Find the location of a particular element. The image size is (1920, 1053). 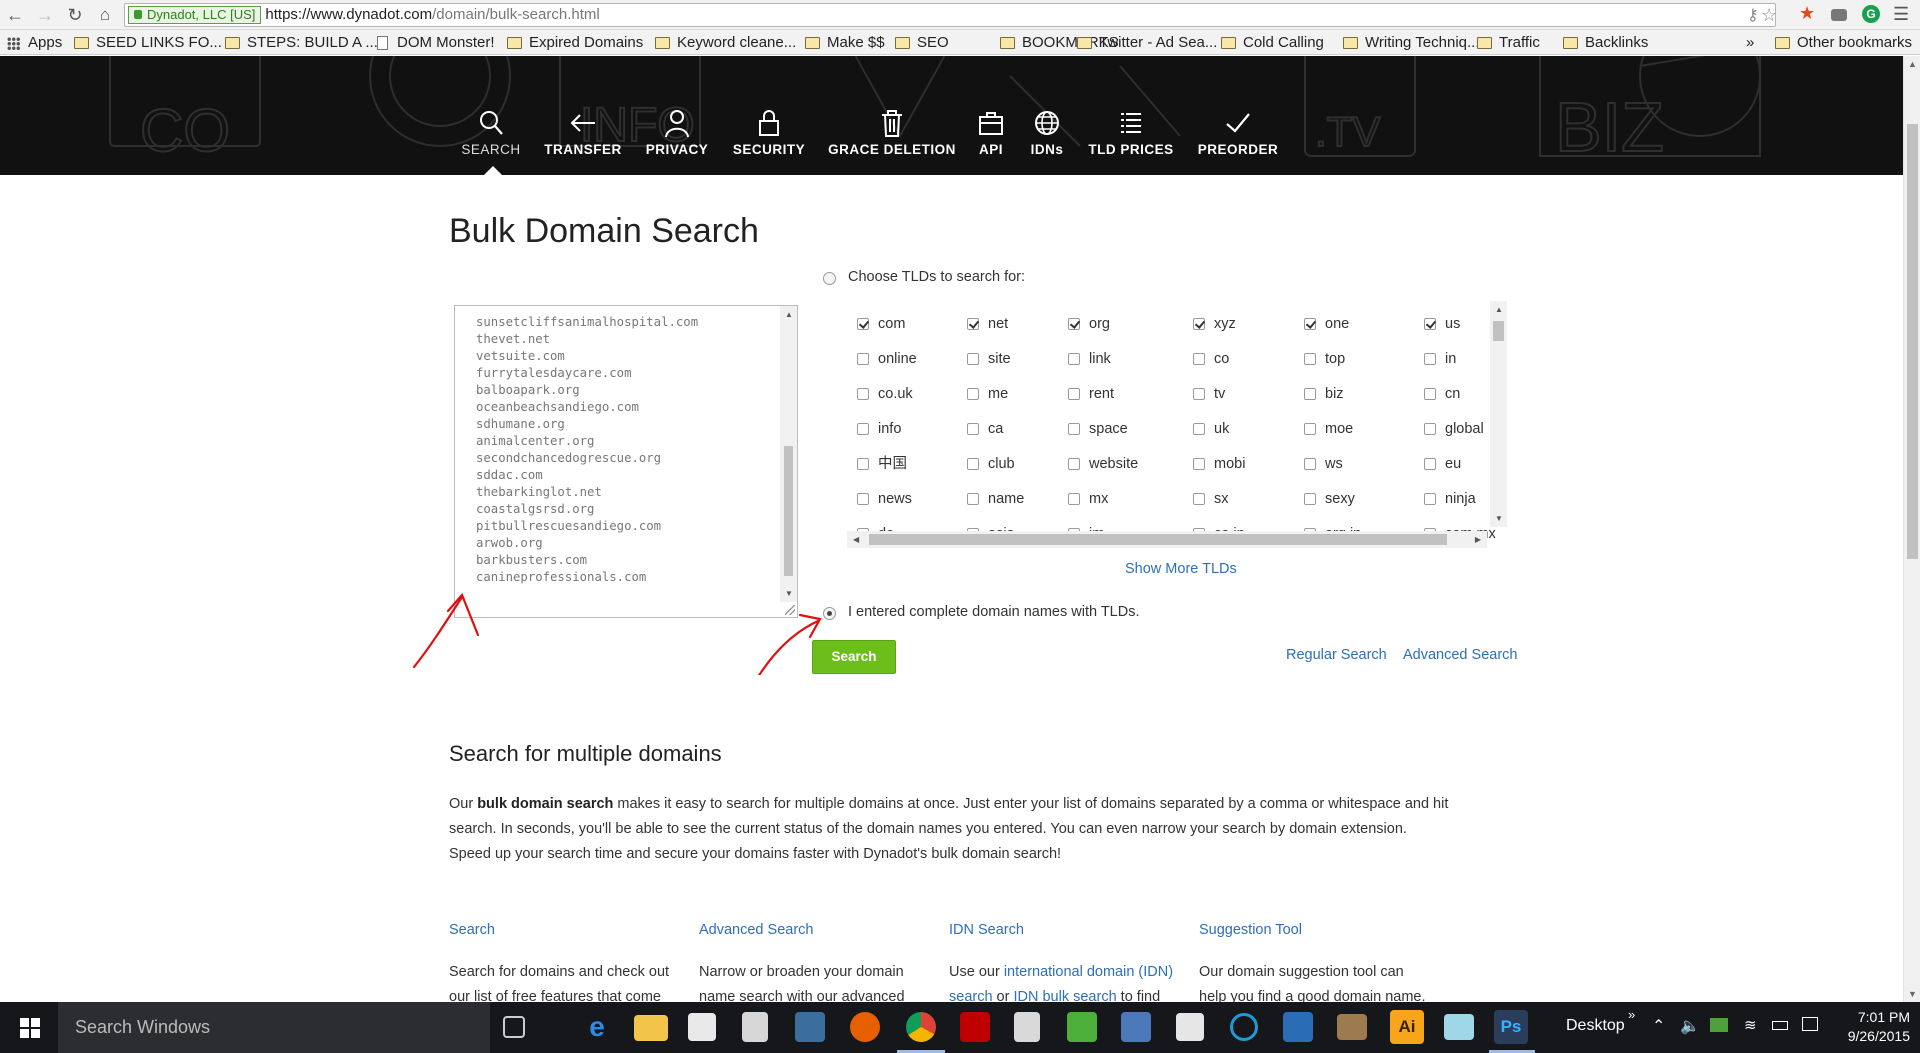

firefox-icon is located at coordinates (865, 1027).